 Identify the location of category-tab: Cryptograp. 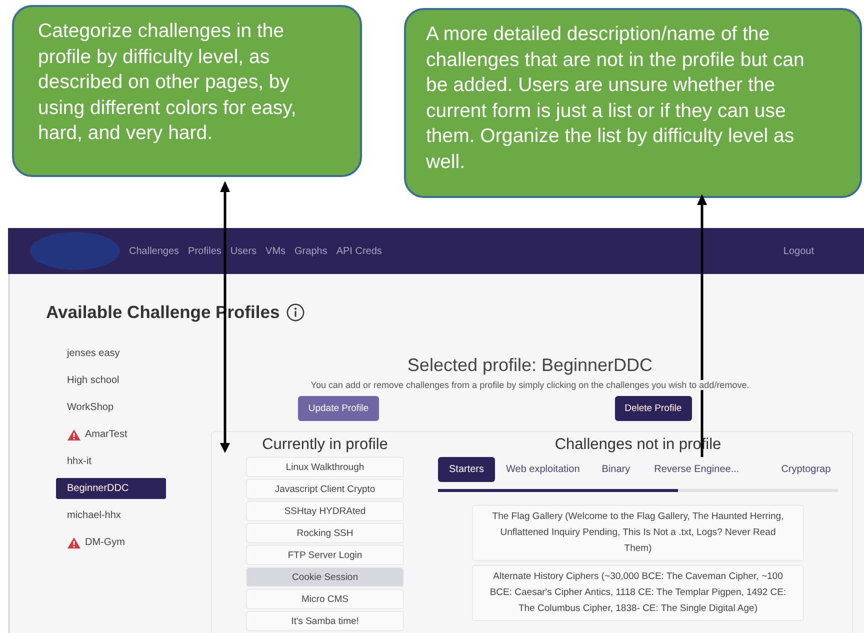
(804, 469).